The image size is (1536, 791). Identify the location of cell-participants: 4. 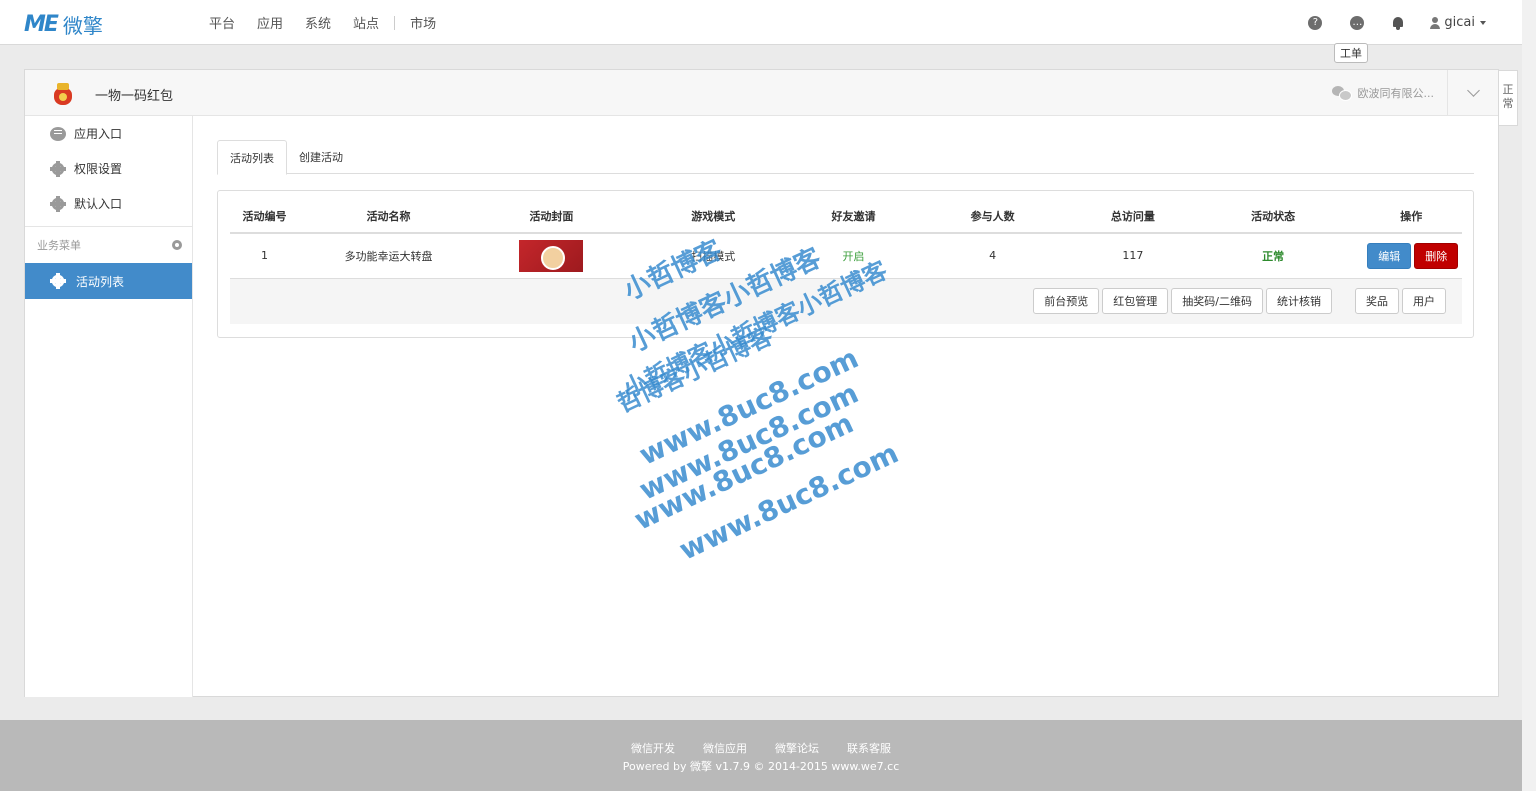
(992, 256).